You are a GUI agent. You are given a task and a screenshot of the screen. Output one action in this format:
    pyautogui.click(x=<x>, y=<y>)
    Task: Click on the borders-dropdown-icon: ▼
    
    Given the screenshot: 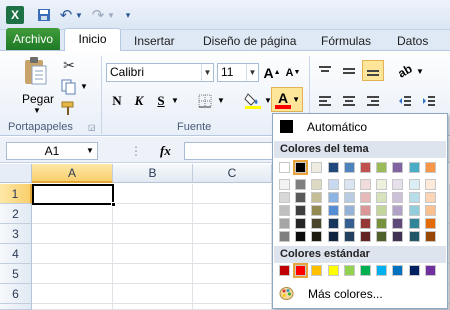 What is the action you would take?
    pyautogui.click(x=221, y=100)
    